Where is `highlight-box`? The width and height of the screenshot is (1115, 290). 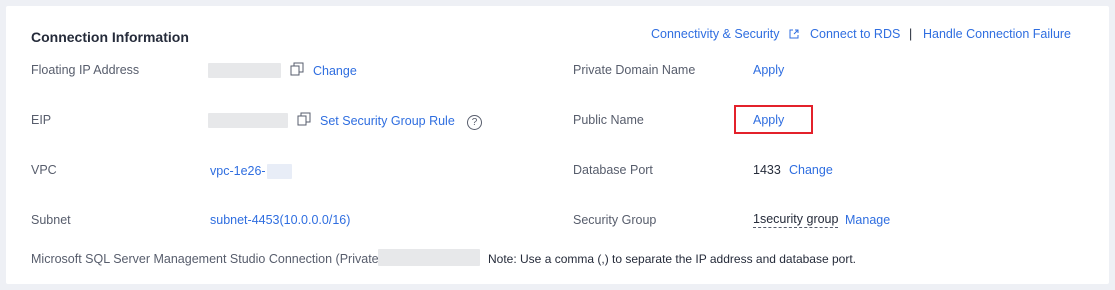 highlight-box is located at coordinates (773, 119).